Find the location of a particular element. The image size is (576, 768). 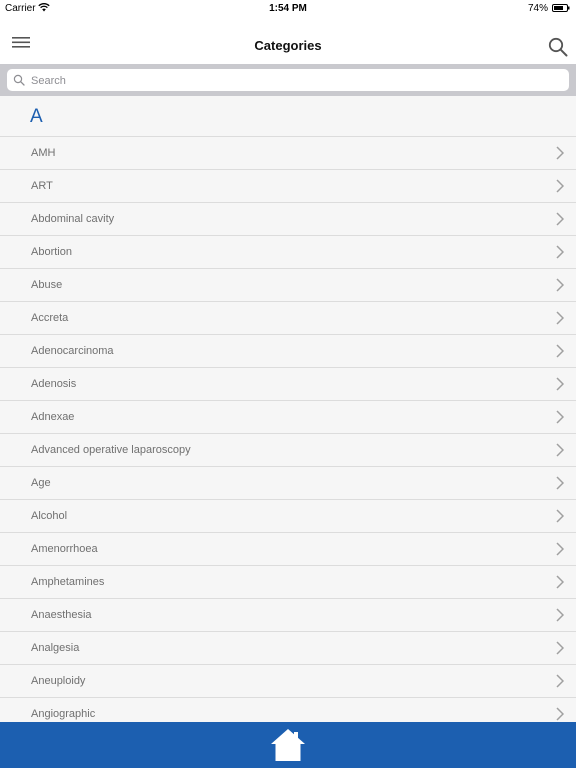

list-item: Abortion is located at coordinates (288, 252).